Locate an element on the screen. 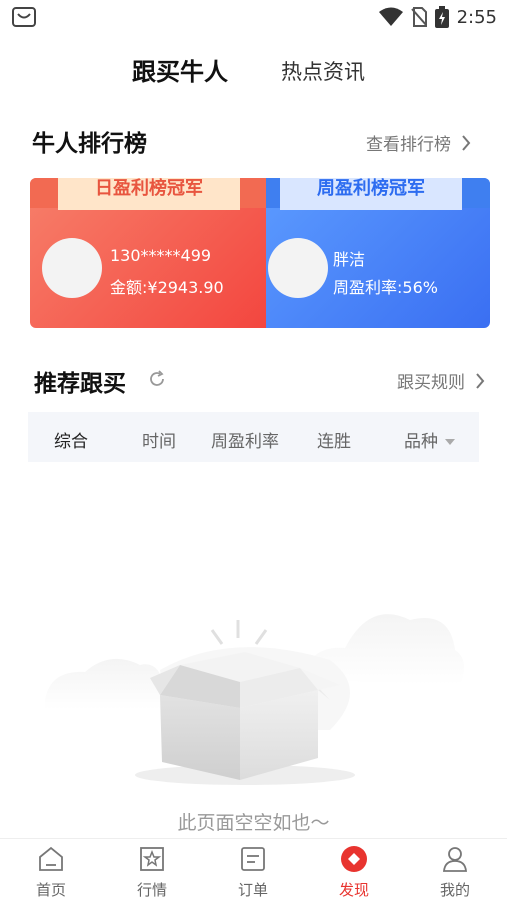 This screenshot has height=907, width=507. ranking-title: 牛人排行榜 is located at coordinates (89, 144).